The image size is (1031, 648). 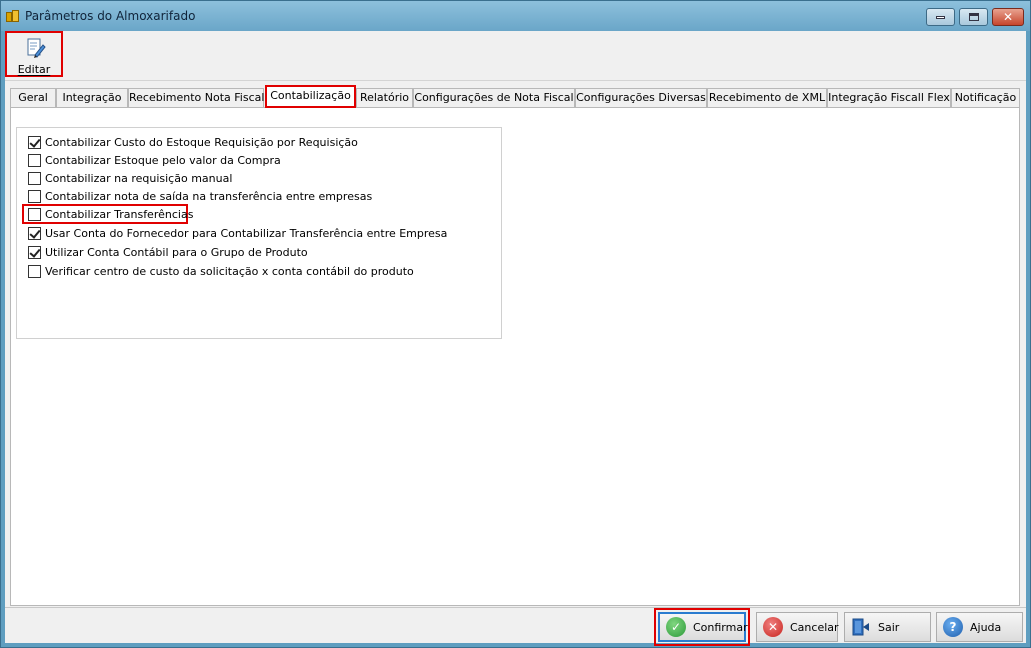 I want to click on toolbar: Editar, so click(x=515, y=56).